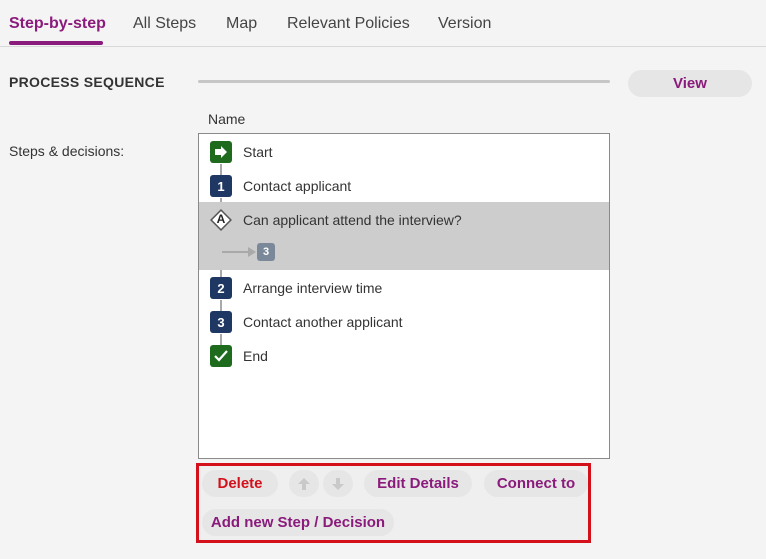 This screenshot has width=766, height=559. What do you see at coordinates (404, 151) in the screenshot?
I see `list-item-start: Start` at bounding box center [404, 151].